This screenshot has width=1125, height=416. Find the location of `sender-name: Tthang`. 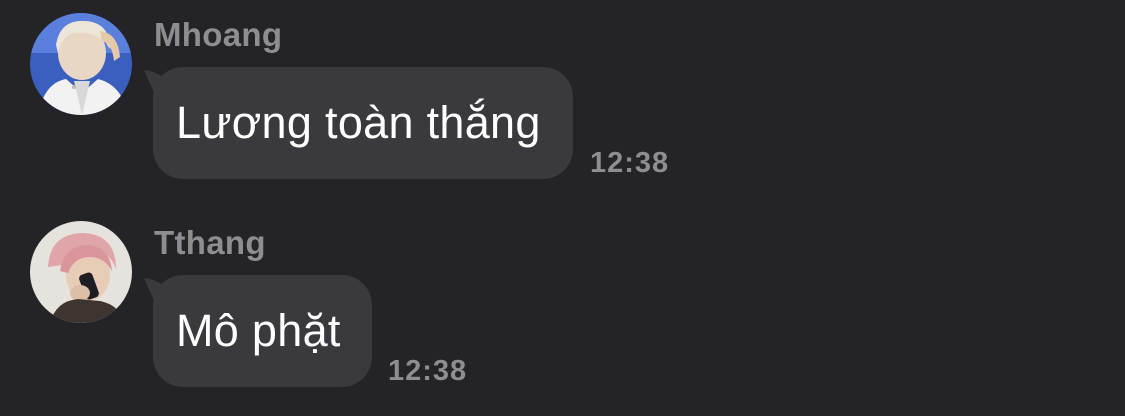

sender-name: Tthang is located at coordinates (210, 242).